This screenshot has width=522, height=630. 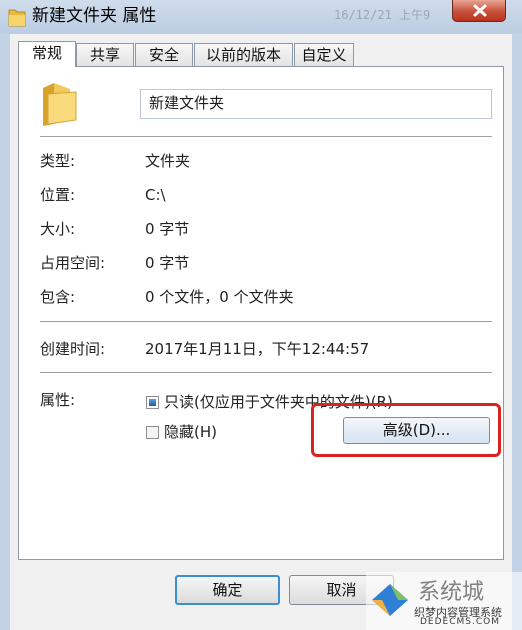 I want to click on location-value: C:\, so click(x=155, y=195).